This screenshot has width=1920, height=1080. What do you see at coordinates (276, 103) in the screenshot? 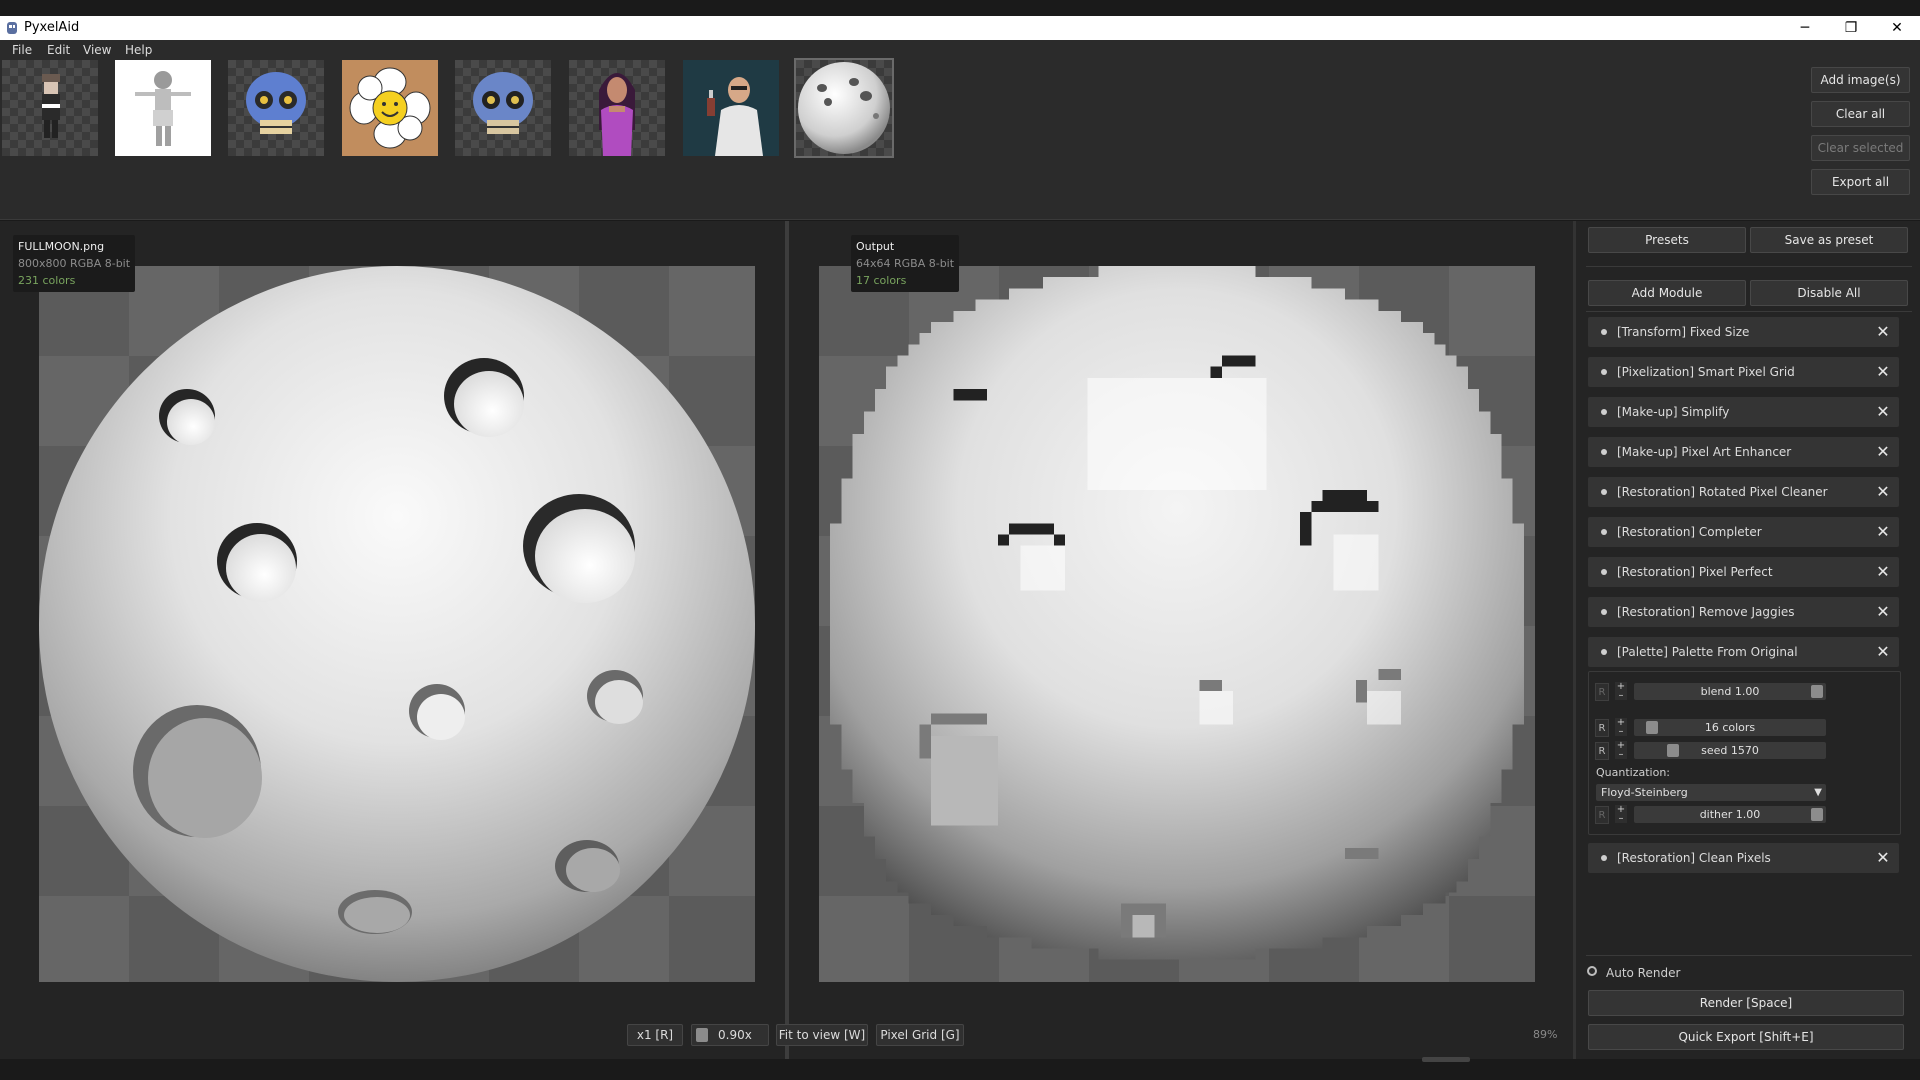
I see `skull-image` at bounding box center [276, 103].